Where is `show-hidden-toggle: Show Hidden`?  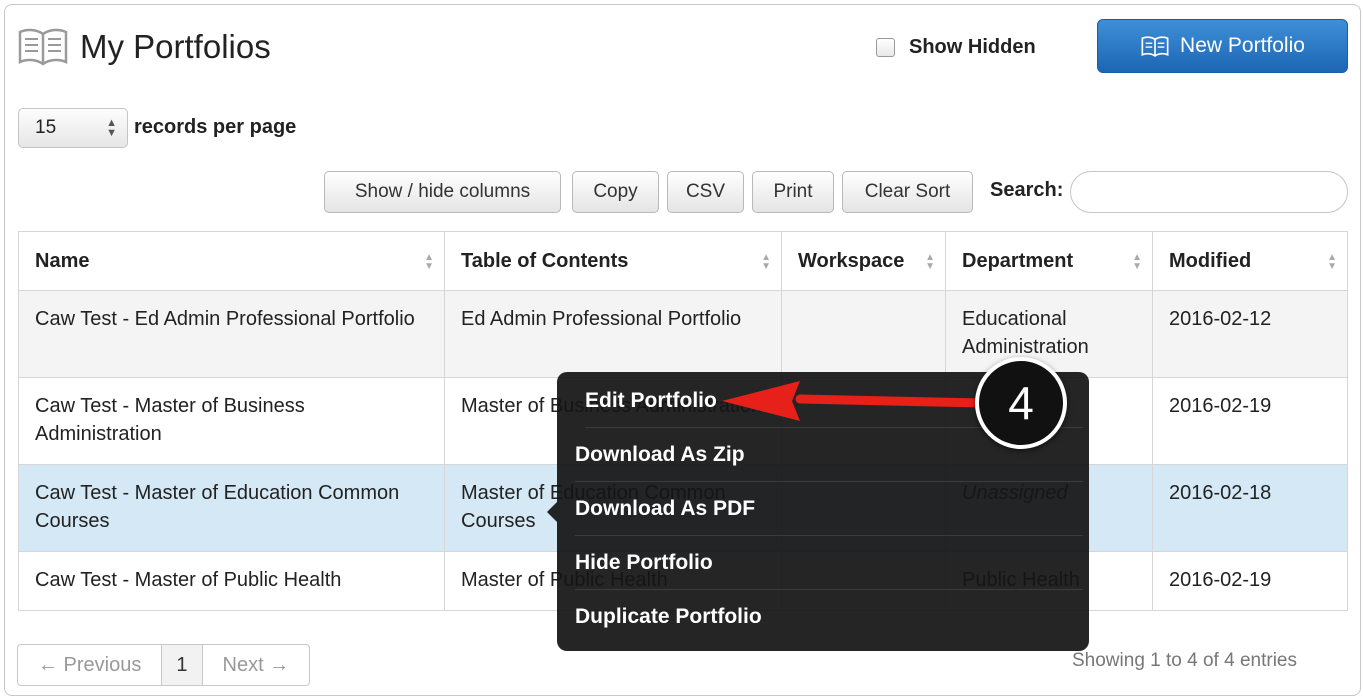 show-hidden-toggle: Show Hidden is located at coordinates (956, 47).